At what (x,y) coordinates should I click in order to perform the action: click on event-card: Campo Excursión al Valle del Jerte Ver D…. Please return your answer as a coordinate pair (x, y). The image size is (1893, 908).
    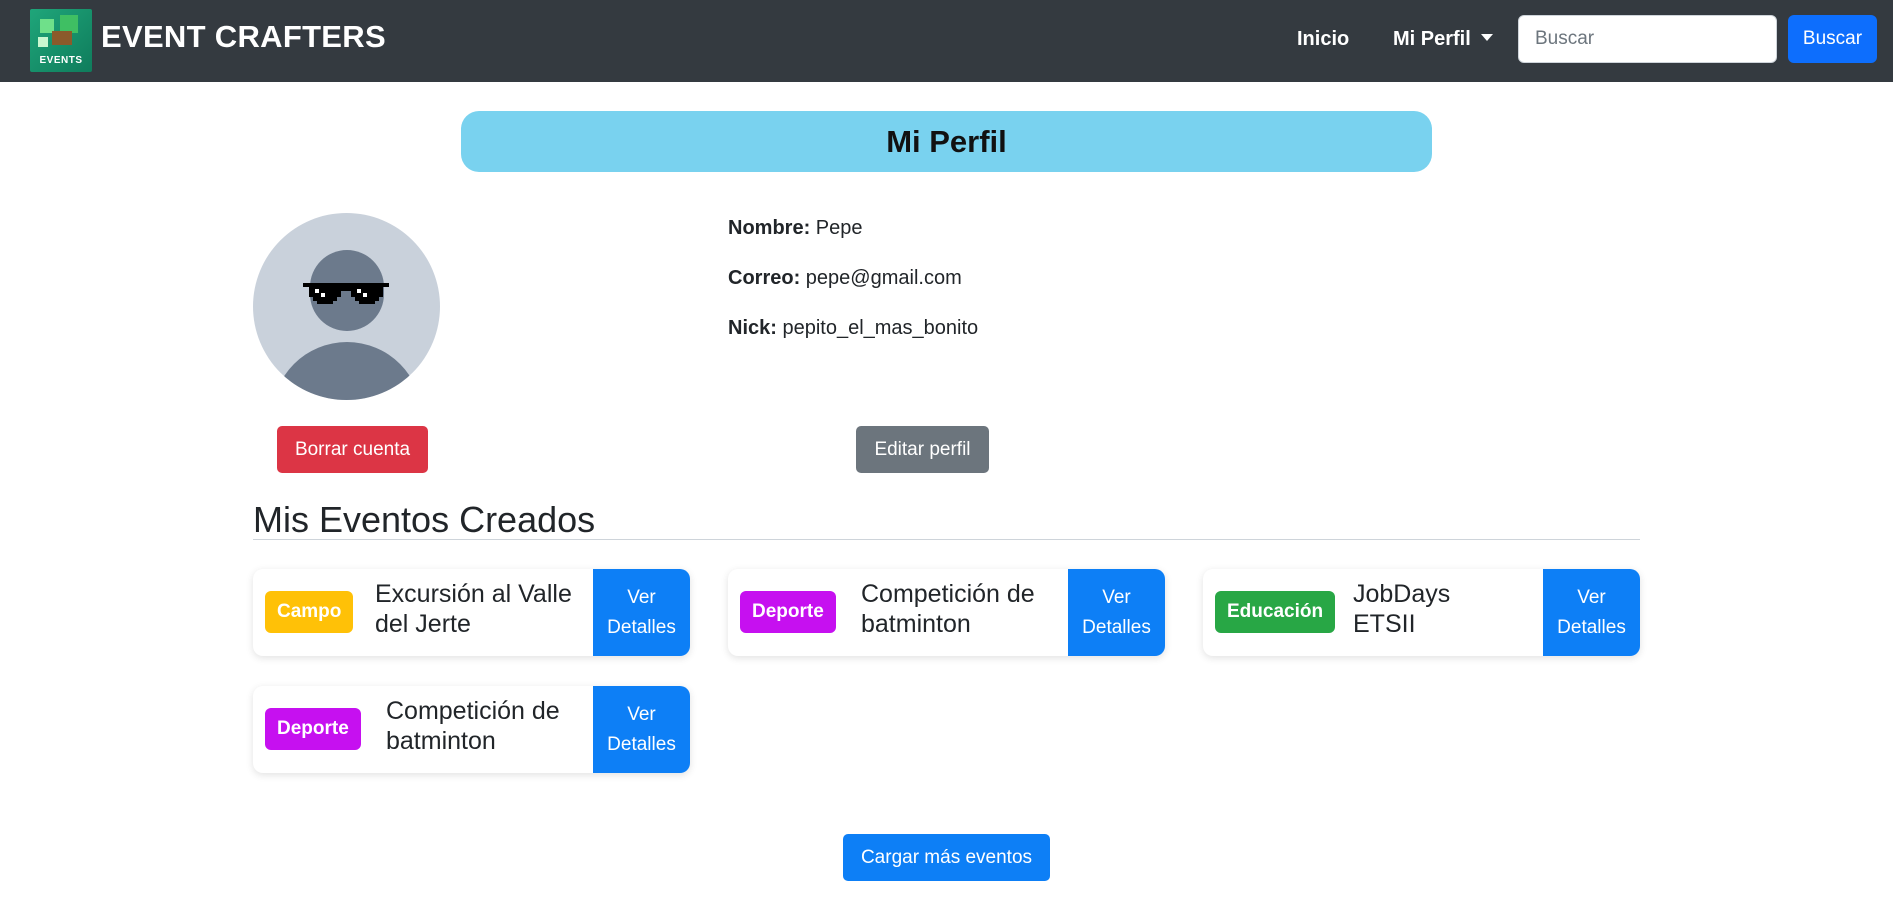
    Looking at the image, I should click on (471, 612).